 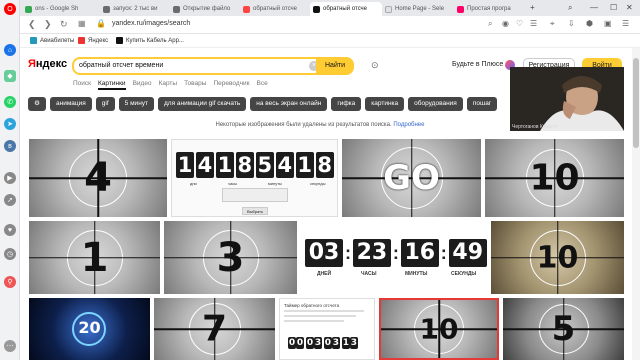 I want to click on chip: для анимации gif скачать, so click(x=202, y=104).